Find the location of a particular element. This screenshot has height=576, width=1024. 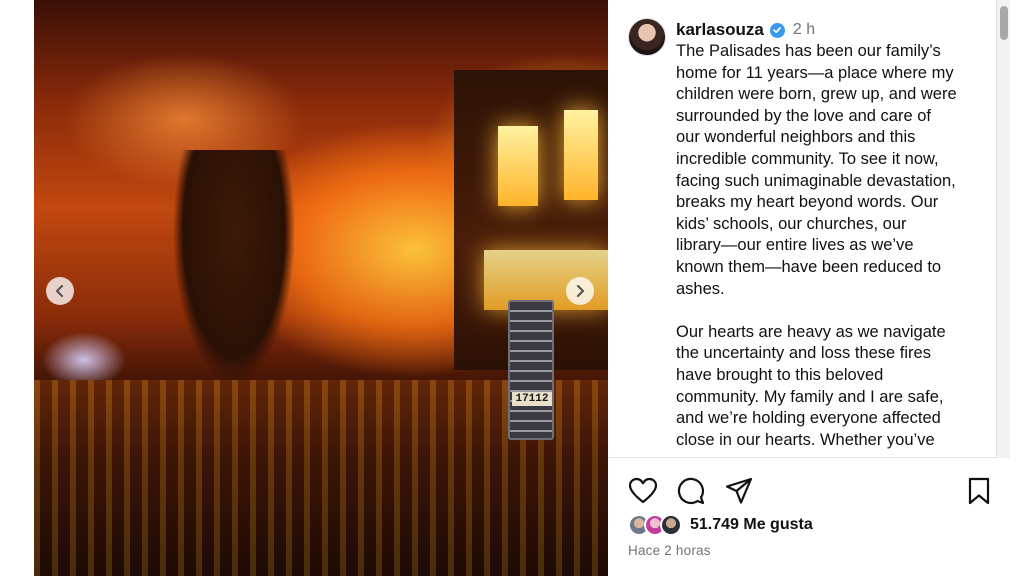

chevron-left-icon is located at coordinates (59, 291).